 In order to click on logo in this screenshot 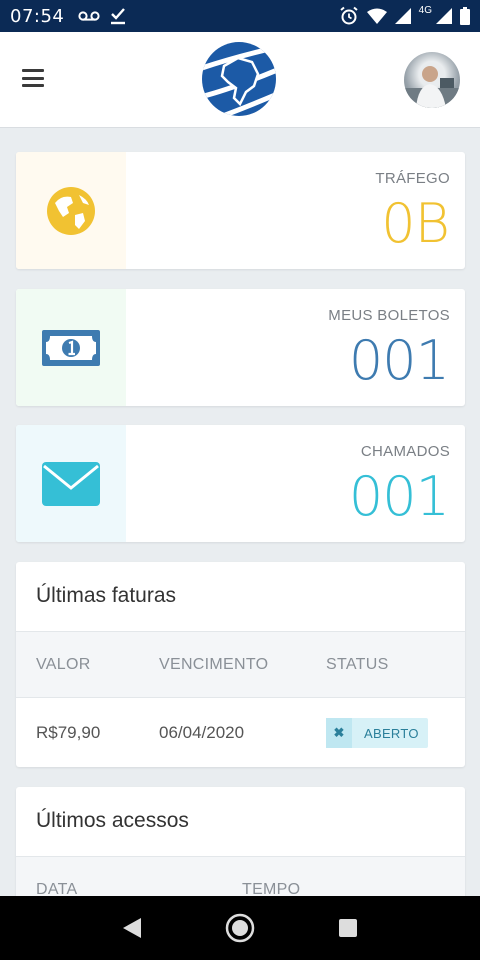, I will do `click(239, 79)`.